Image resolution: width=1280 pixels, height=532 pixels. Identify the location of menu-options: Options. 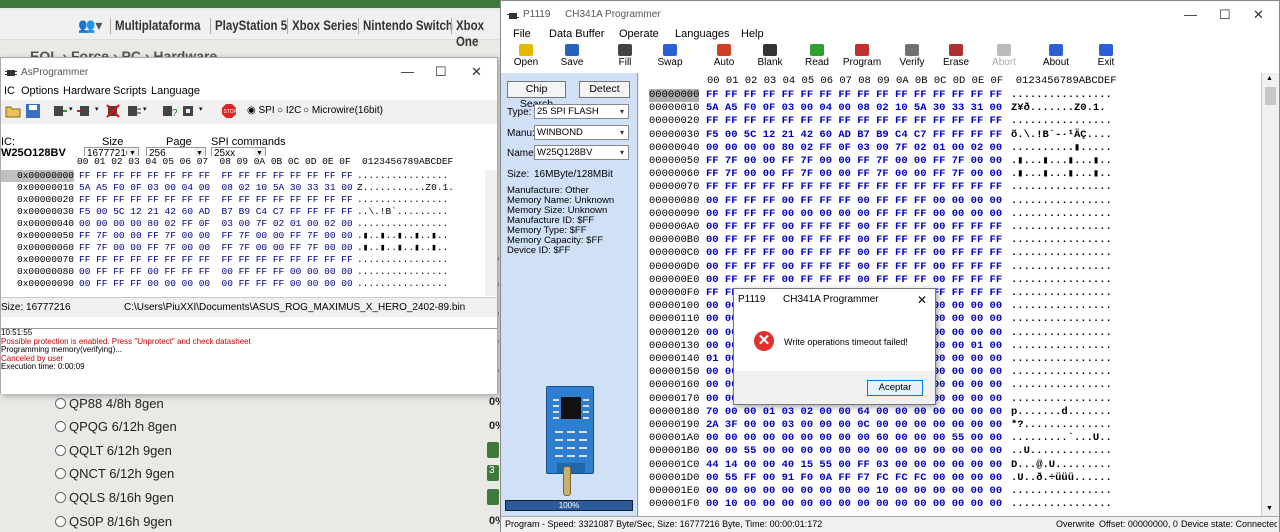
(40, 91).